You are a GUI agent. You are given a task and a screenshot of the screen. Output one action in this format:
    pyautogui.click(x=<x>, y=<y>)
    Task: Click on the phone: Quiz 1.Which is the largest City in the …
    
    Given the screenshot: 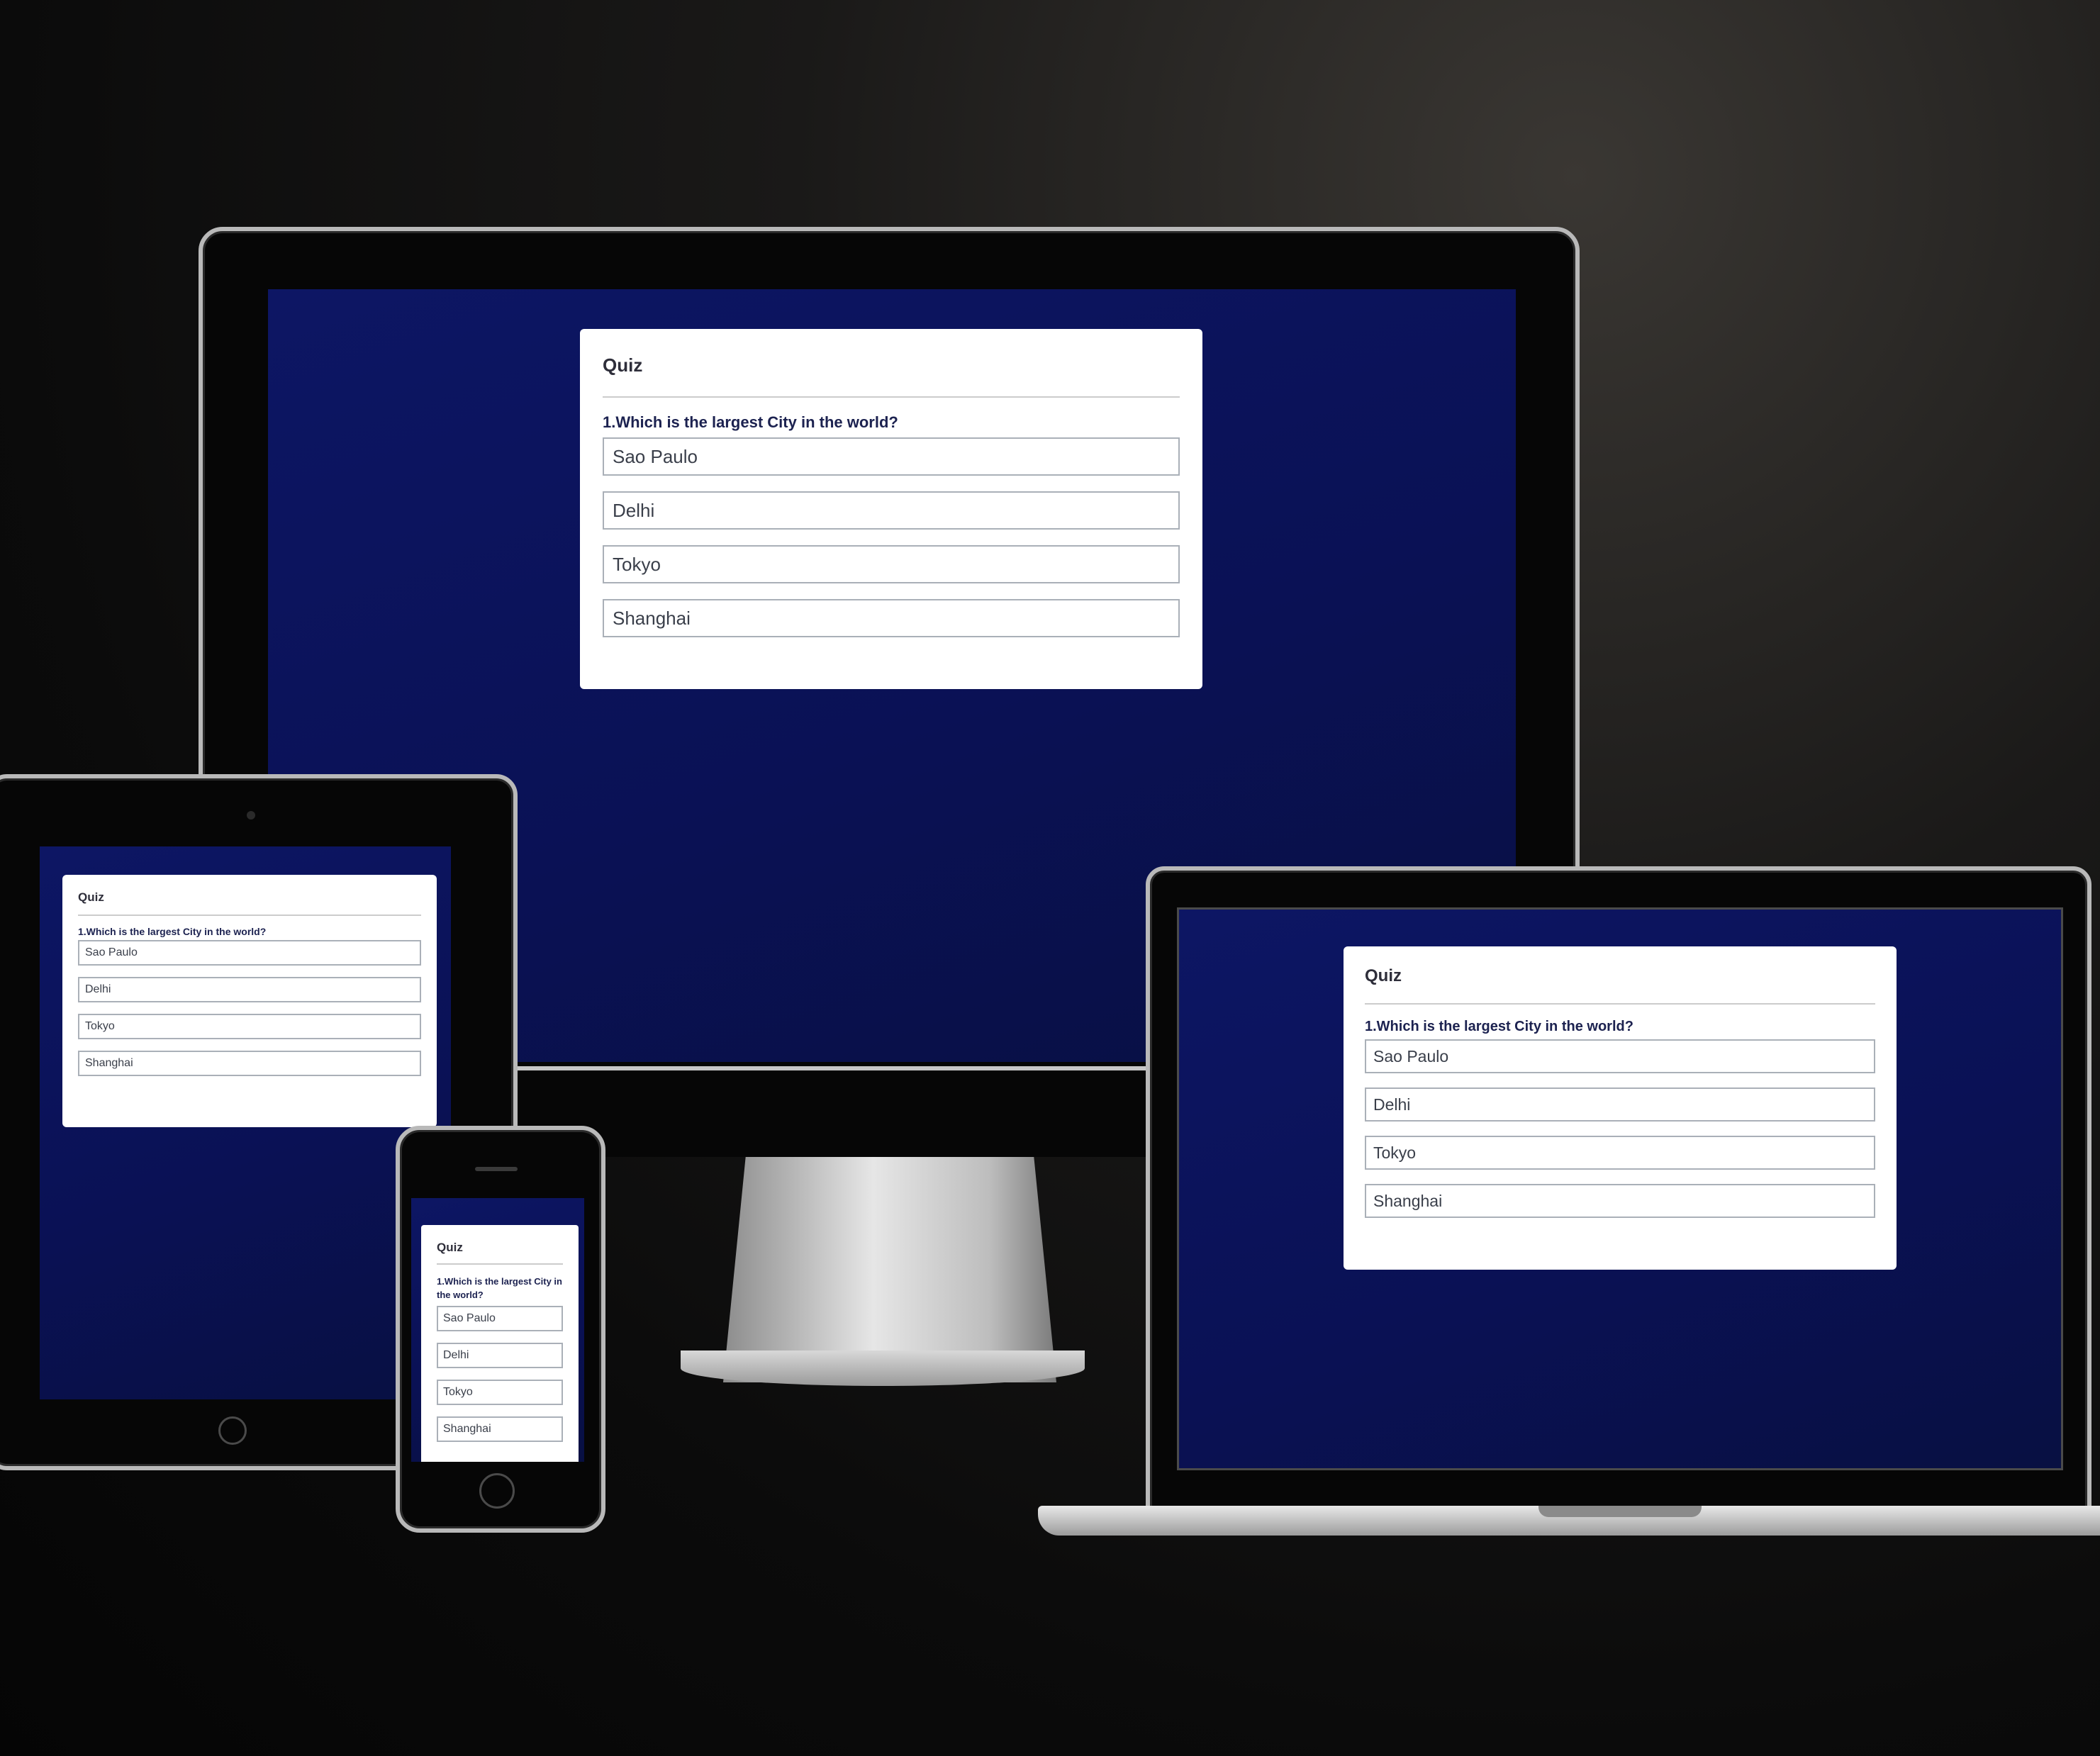 What is the action you would take?
    pyautogui.click(x=500, y=1329)
    